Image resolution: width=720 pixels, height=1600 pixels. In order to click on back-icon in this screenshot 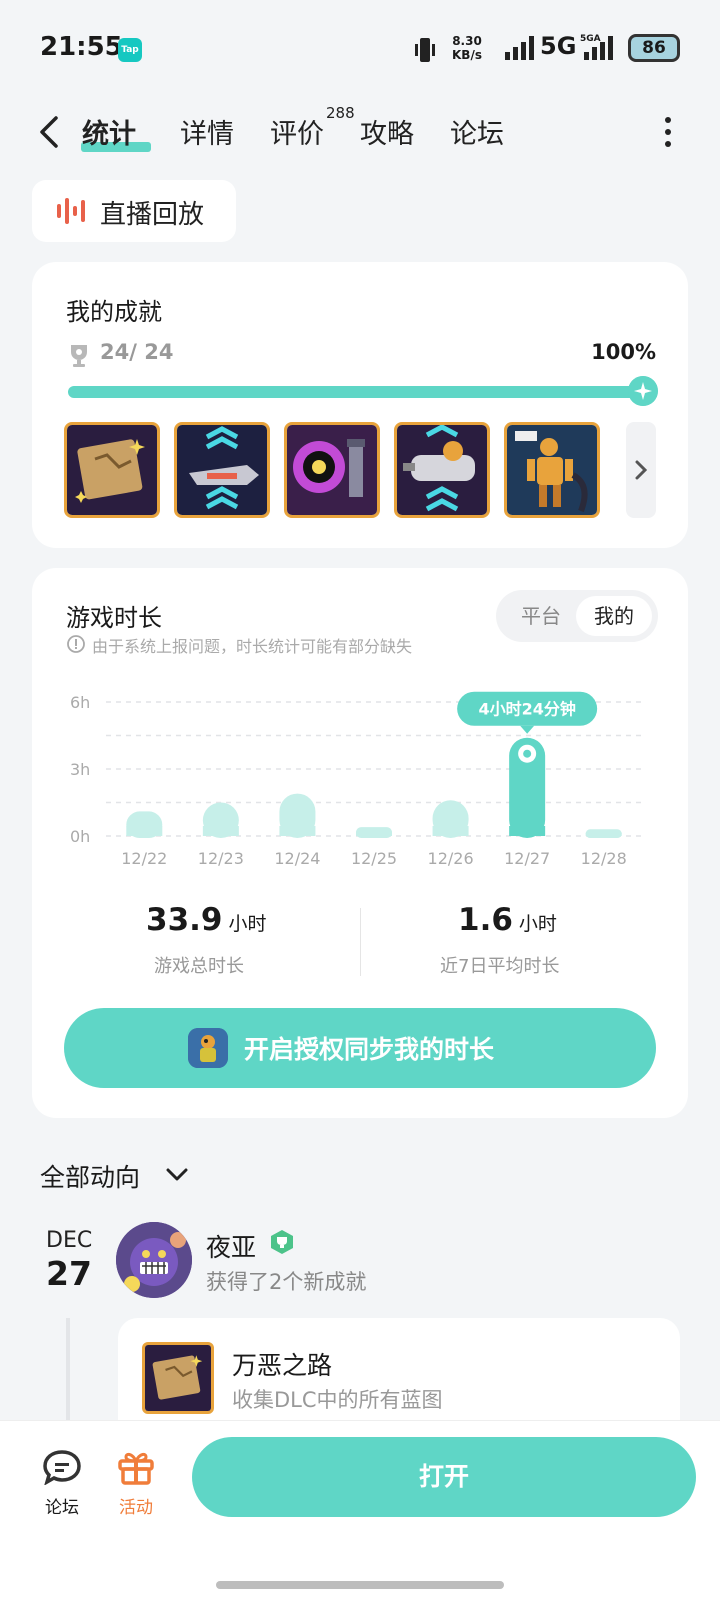, I will do `click(50, 132)`.